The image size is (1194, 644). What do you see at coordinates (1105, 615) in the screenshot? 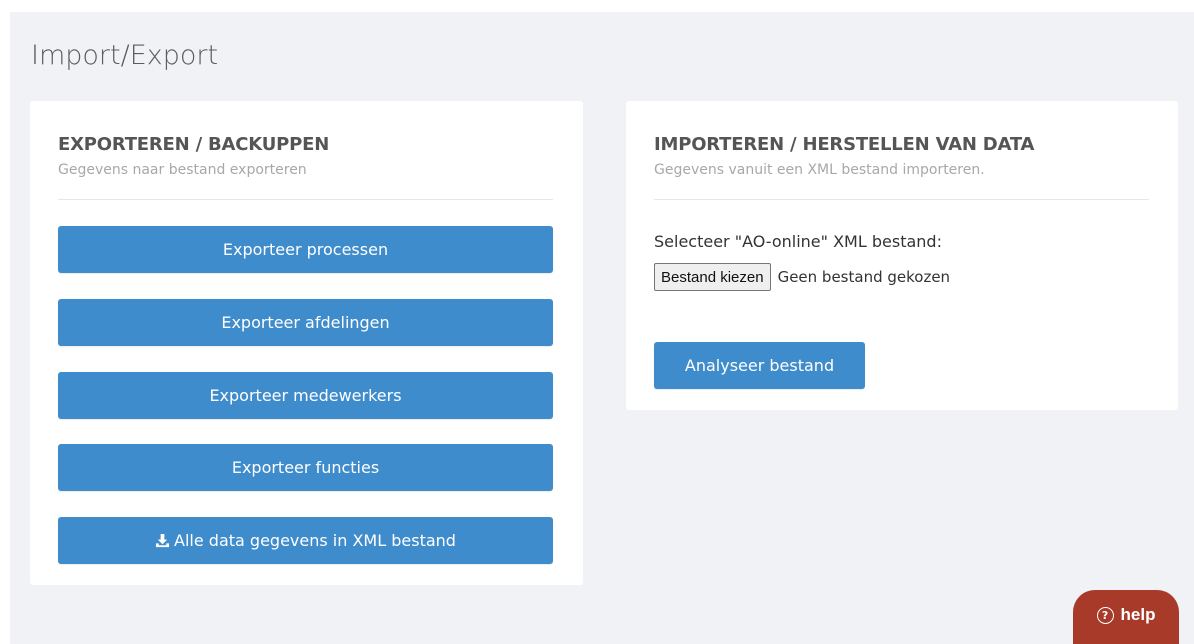
I see `question-circle-icon: ?` at bounding box center [1105, 615].